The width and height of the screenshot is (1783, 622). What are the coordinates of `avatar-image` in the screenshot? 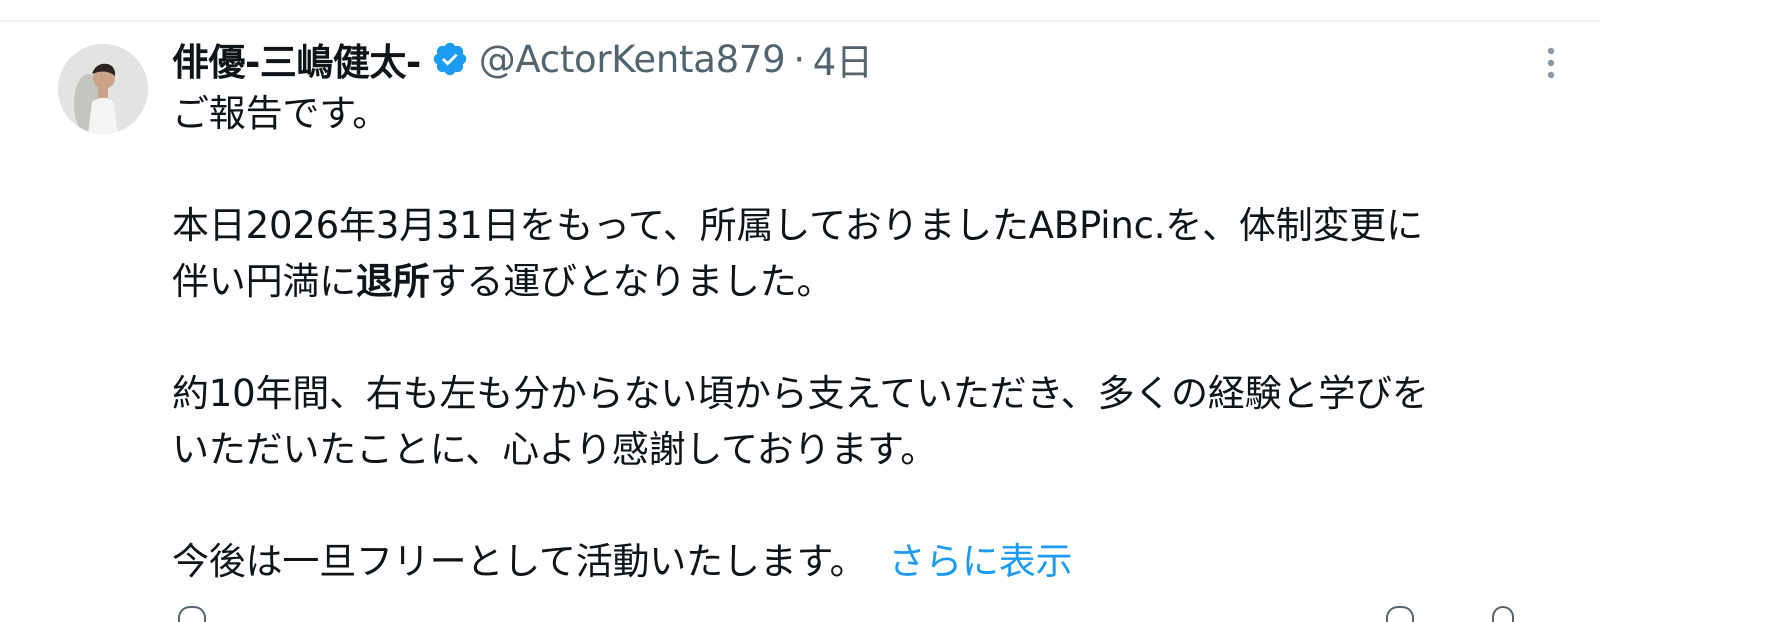 It's located at (103, 89).